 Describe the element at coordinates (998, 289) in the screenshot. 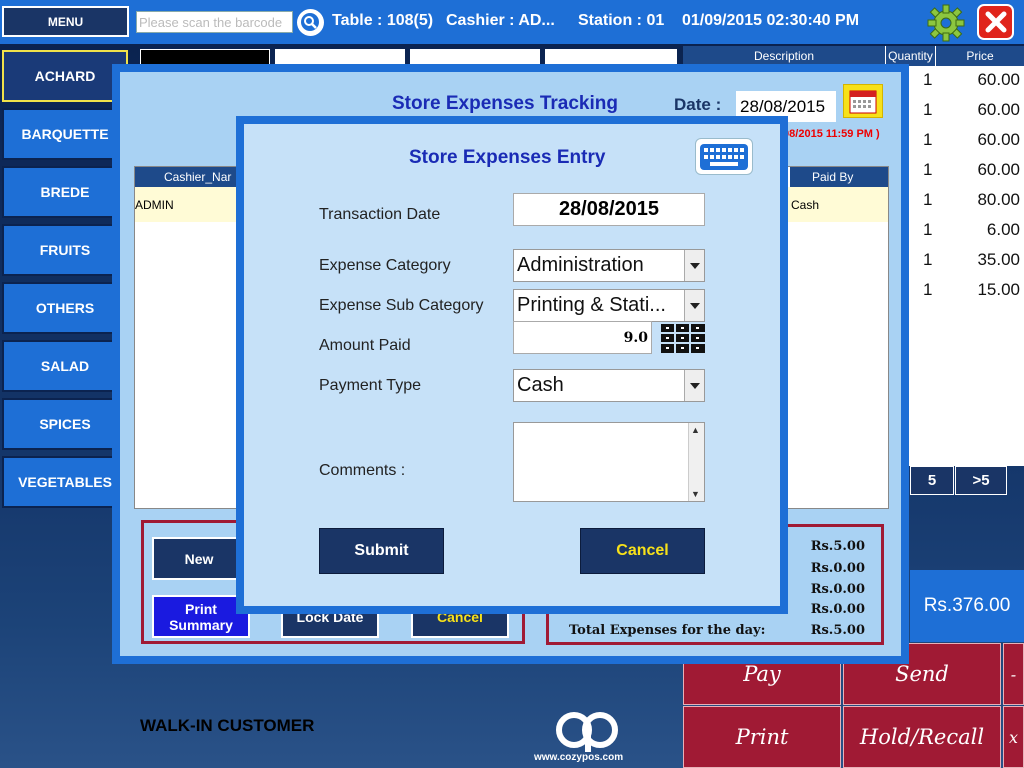

I see `order-price: 15.00` at that location.